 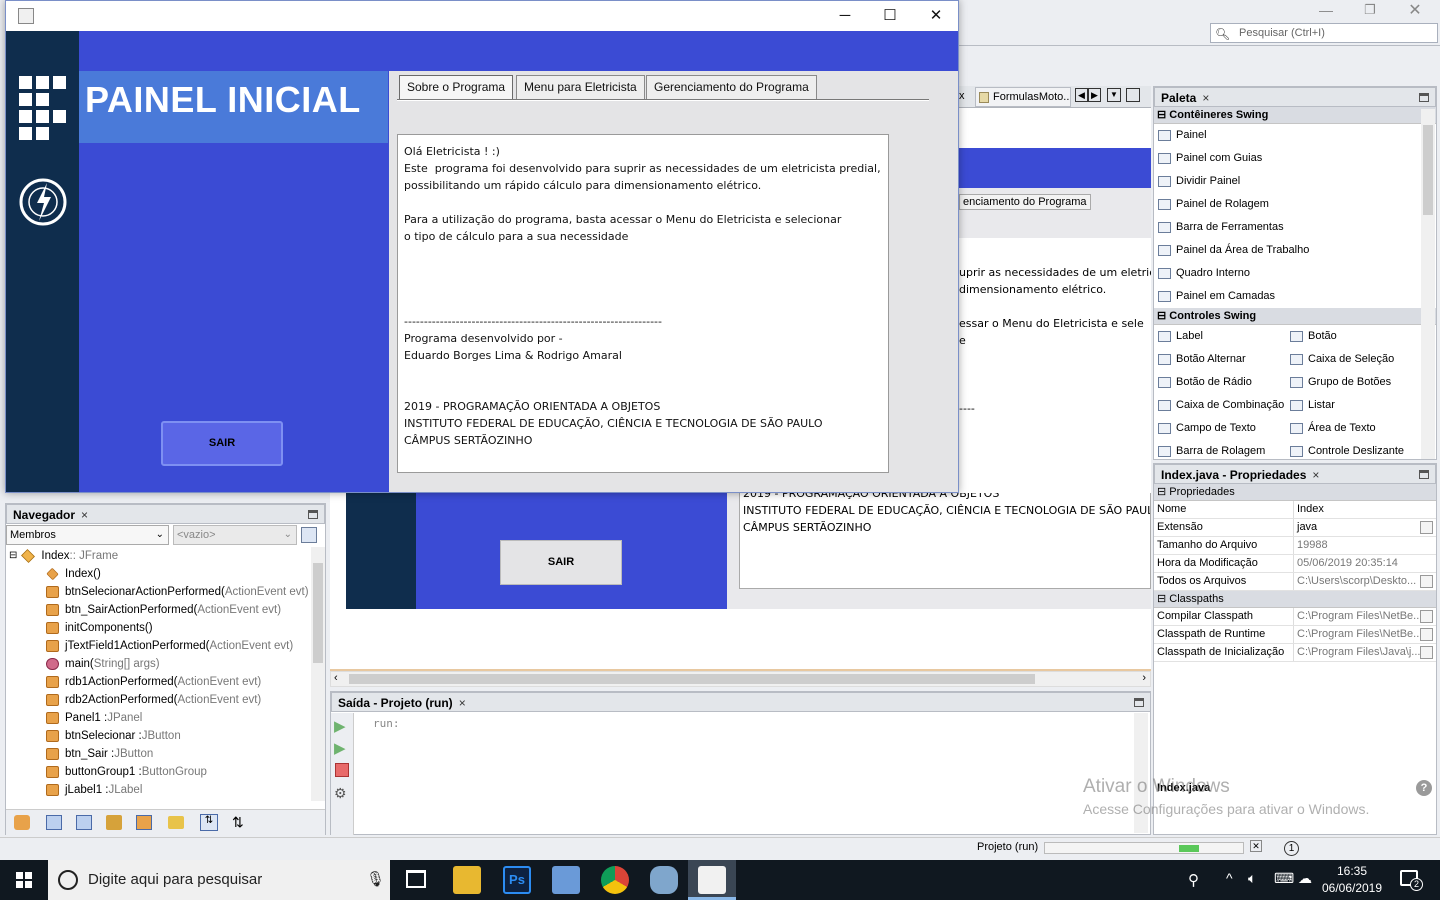 I want to click on filter-fields-icon, so click(x=22, y=822).